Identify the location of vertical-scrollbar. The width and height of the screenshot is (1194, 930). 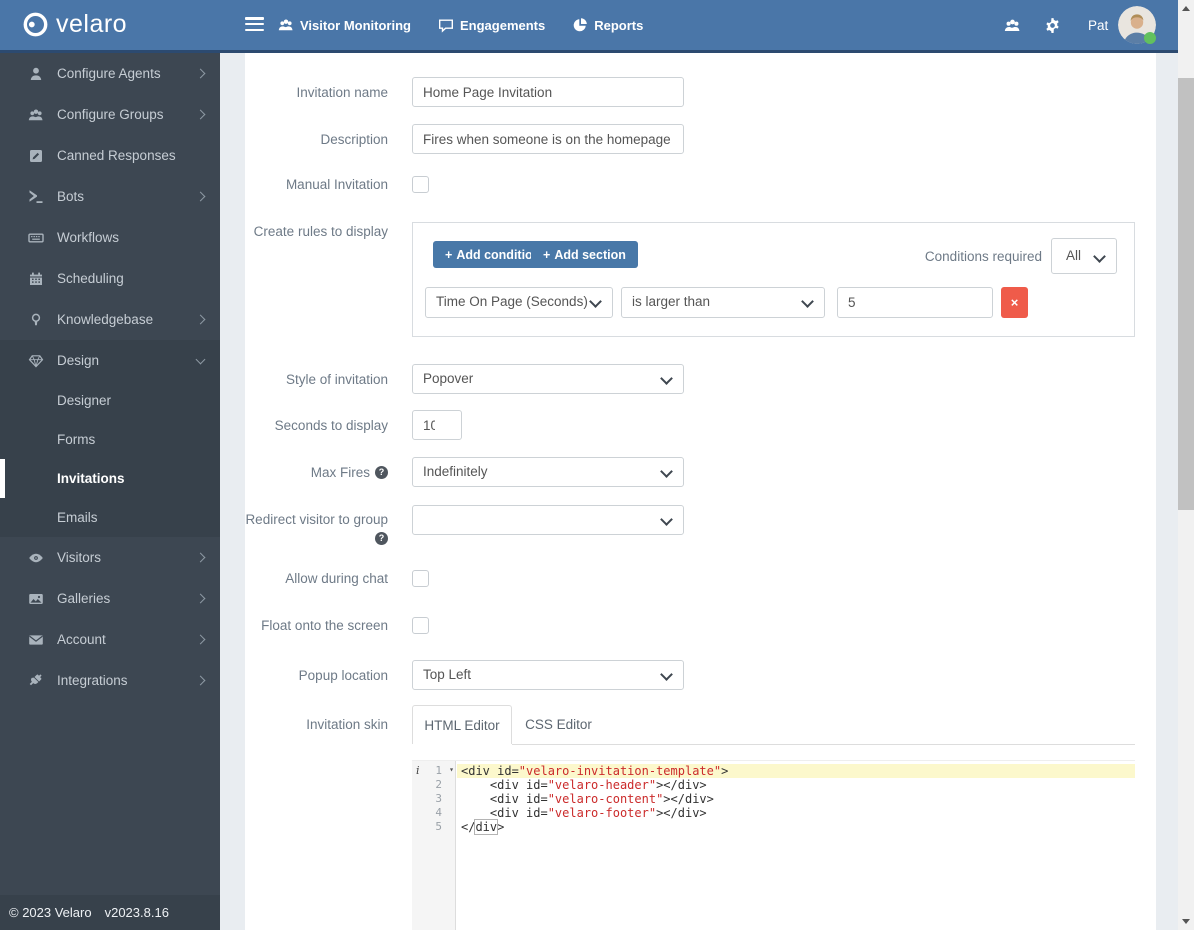
(1186, 465).